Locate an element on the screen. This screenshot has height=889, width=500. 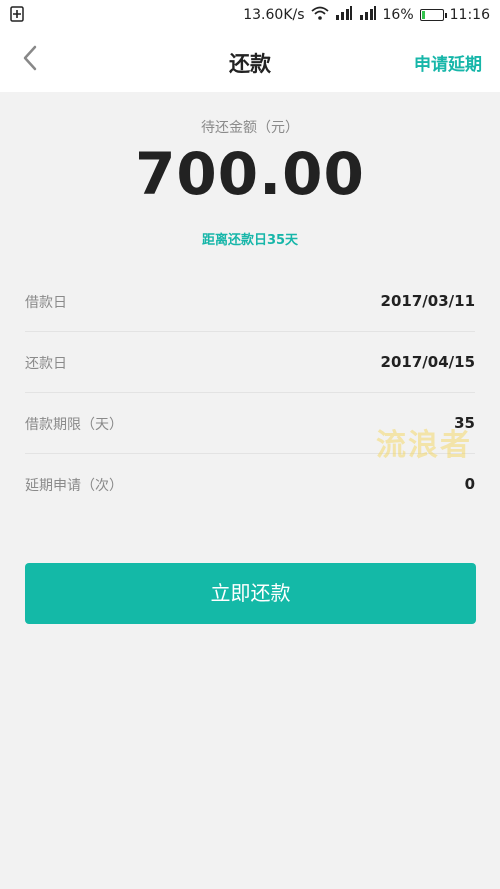
info-label: 还款日 is located at coordinates (46, 364).